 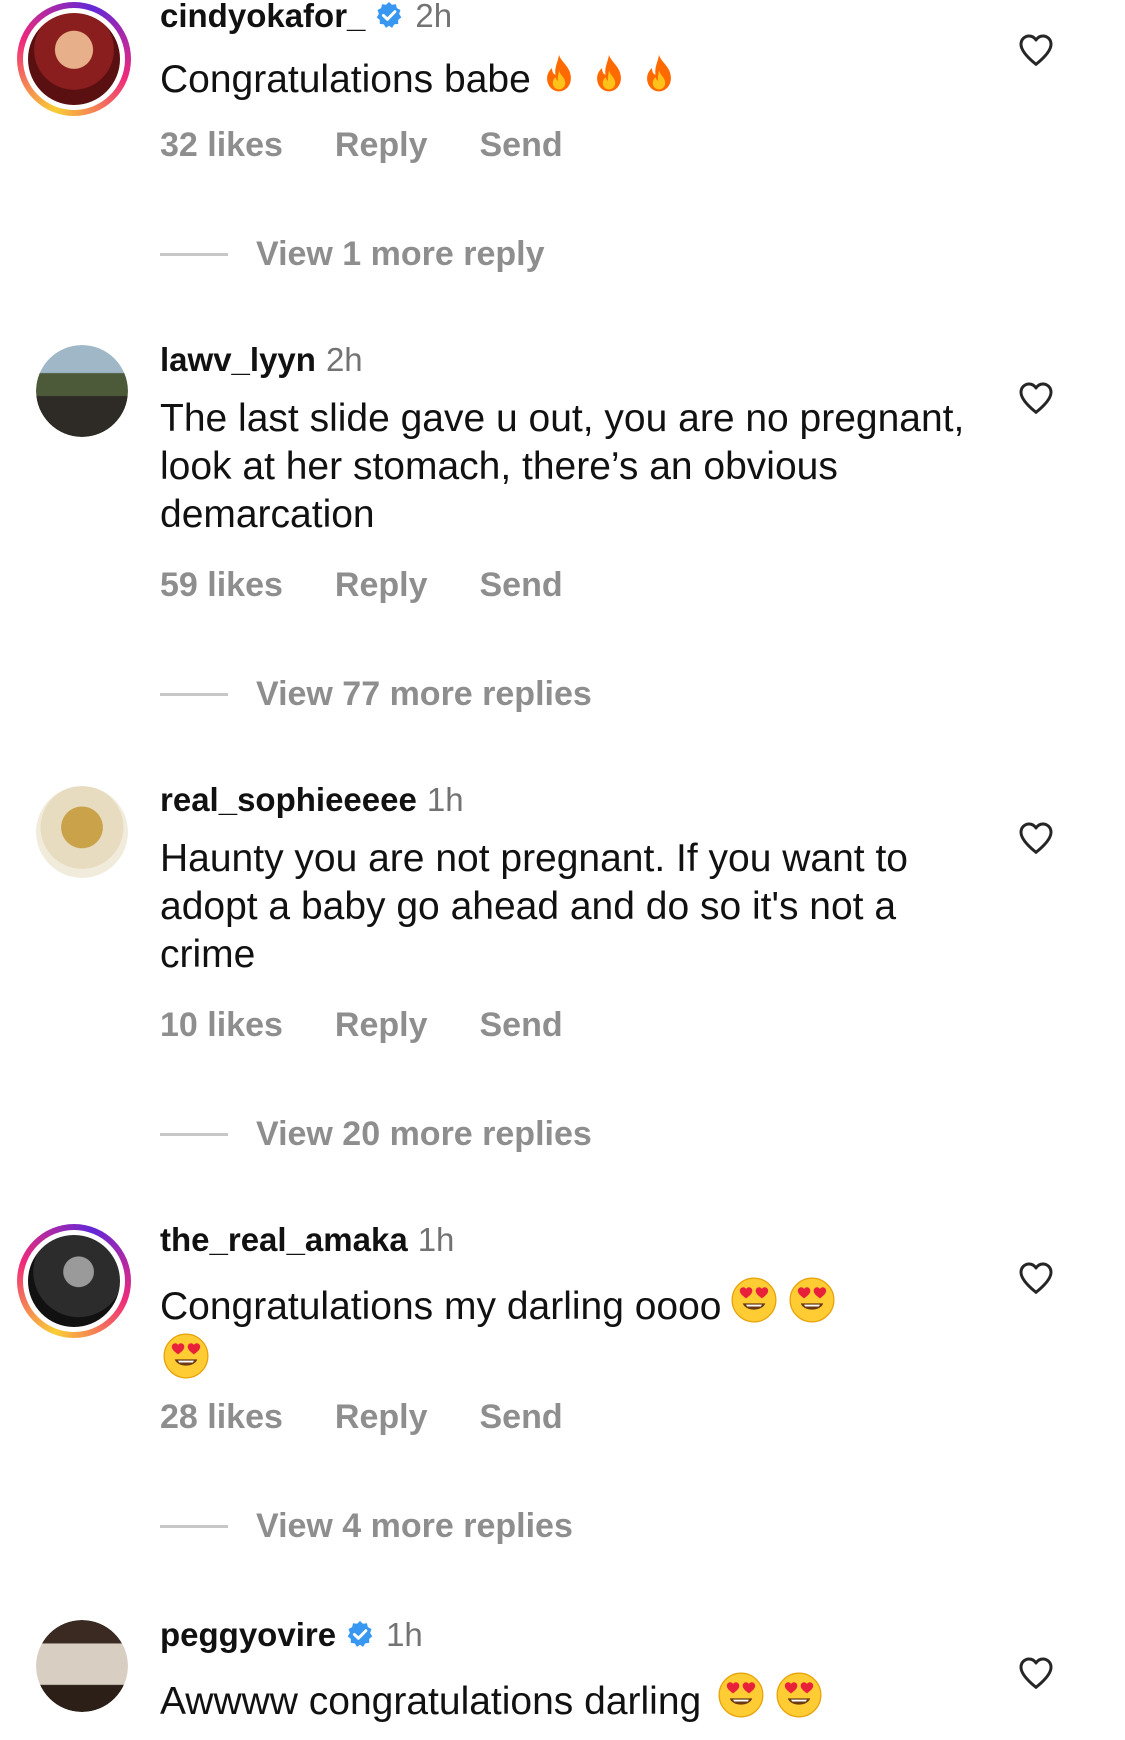 I want to click on likes-count: 10 likes, so click(x=221, y=1025).